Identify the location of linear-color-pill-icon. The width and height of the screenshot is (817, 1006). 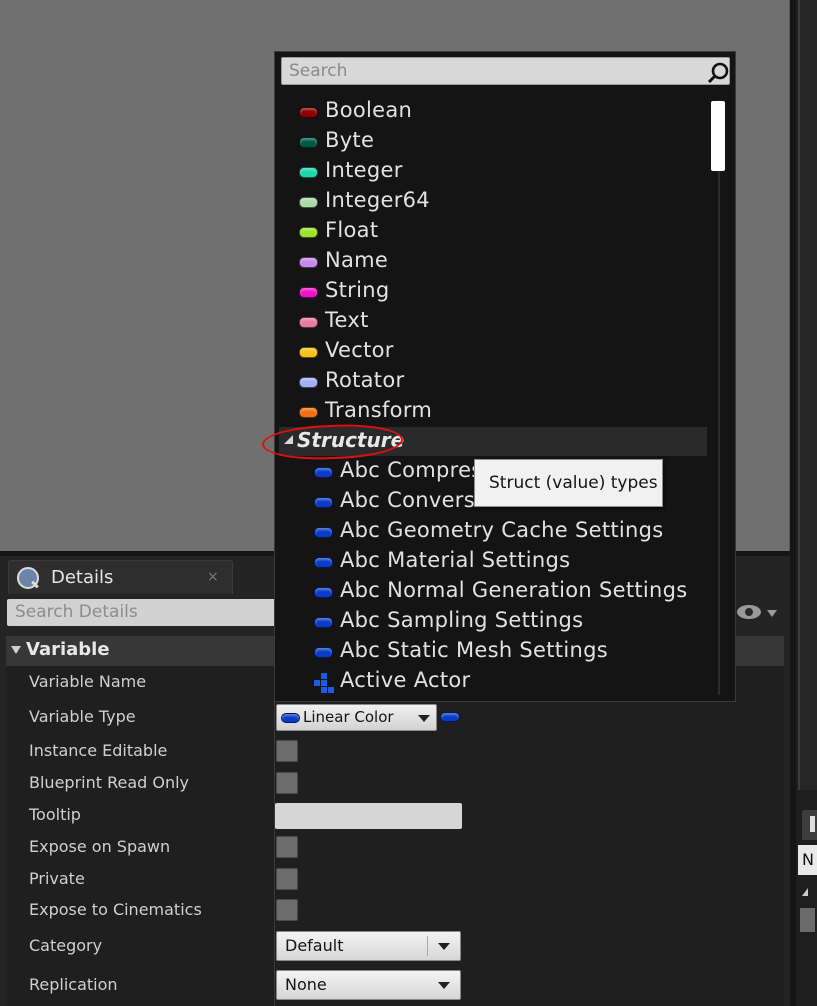
(290, 718).